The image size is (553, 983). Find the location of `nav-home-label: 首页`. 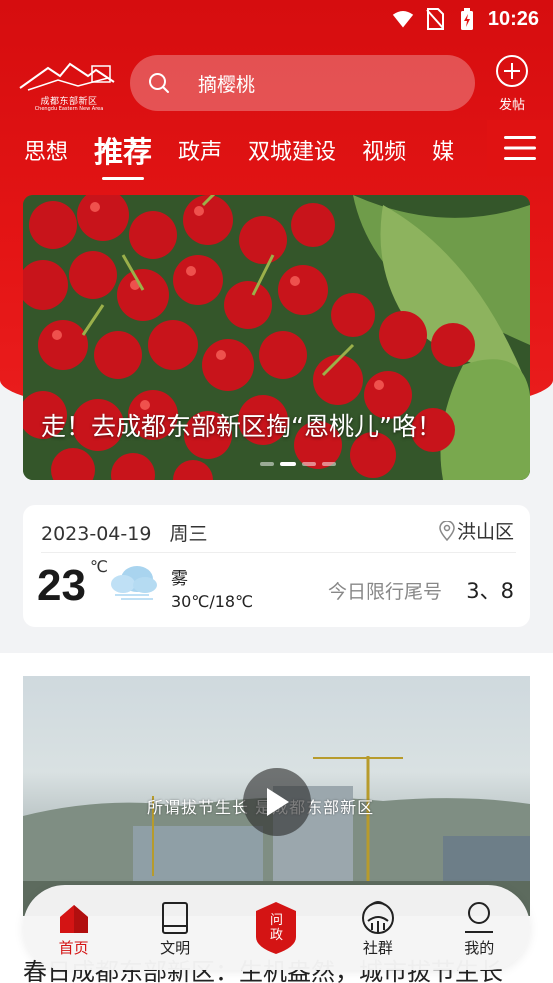

nav-home-label: 首页 is located at coordinates (73, 948).